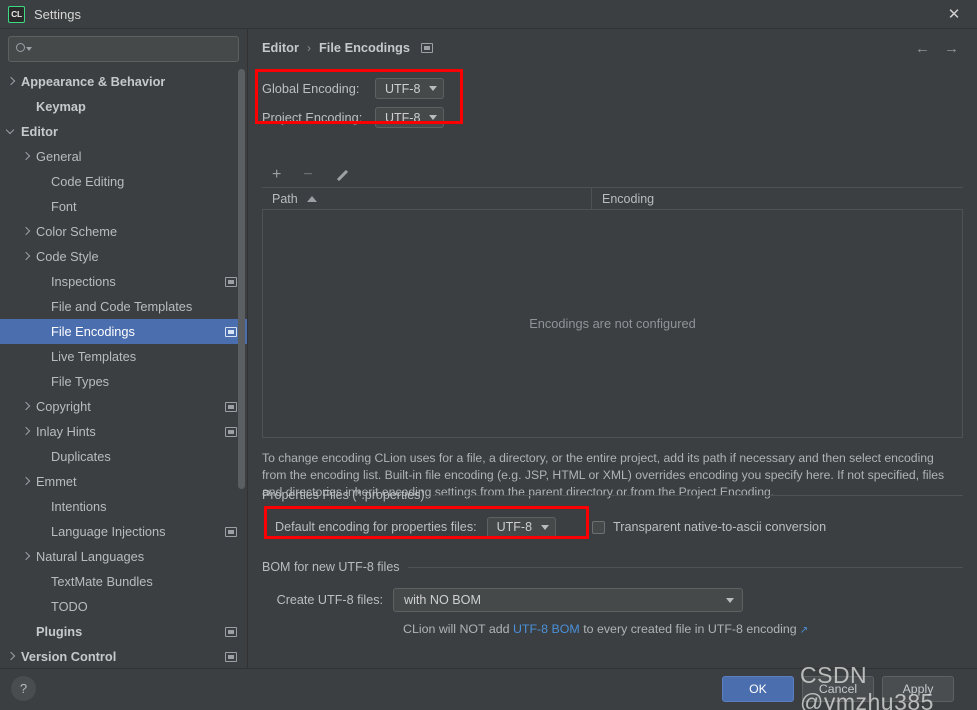 This screenshot has height=710, width=977. I want to click on sidebar-item-label: File and Code Templates, so click(122, 306).